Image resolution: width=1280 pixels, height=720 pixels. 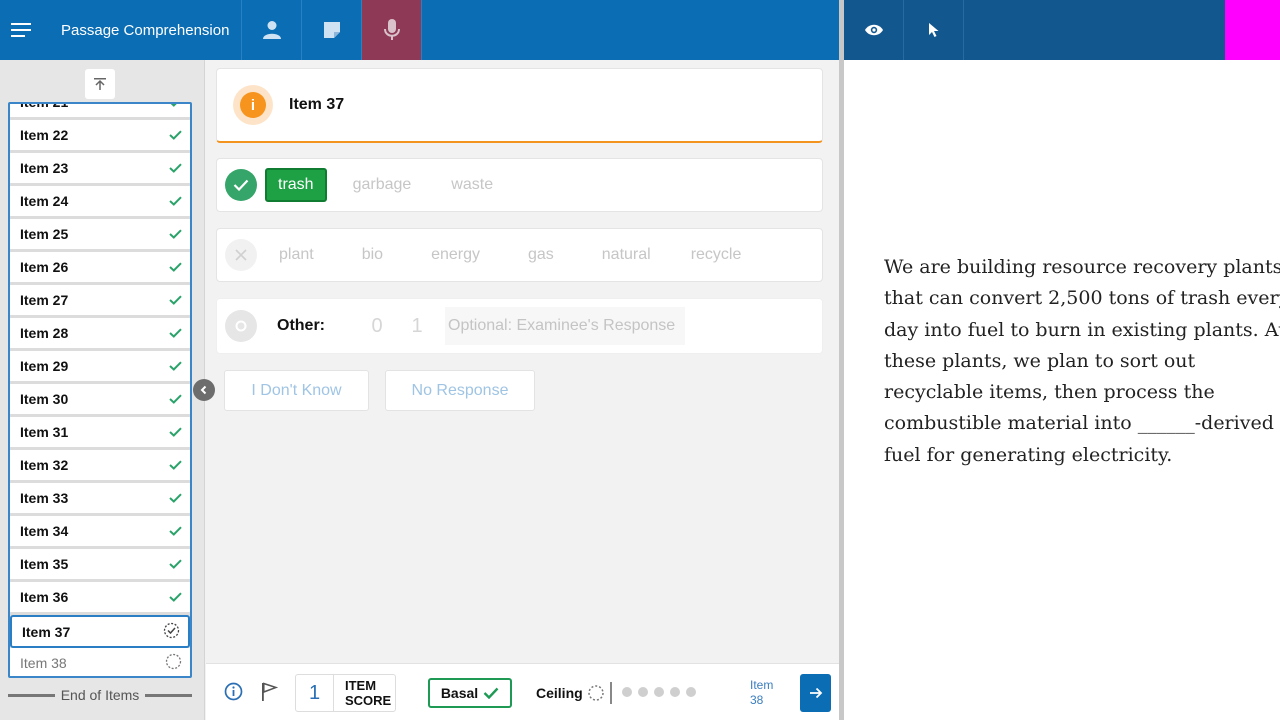 I want to click on passage-line: these plants, we plan to sort out, so click(x=1040, y=360).